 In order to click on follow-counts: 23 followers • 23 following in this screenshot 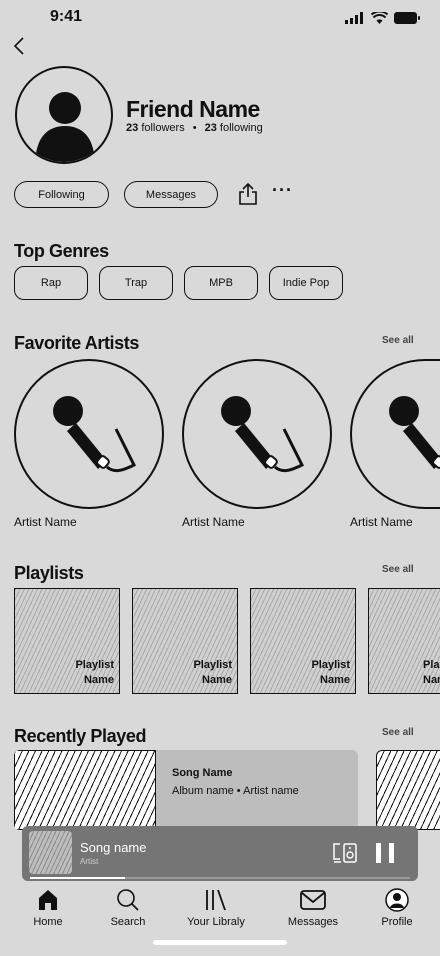, I will do `click(194, 128)`.